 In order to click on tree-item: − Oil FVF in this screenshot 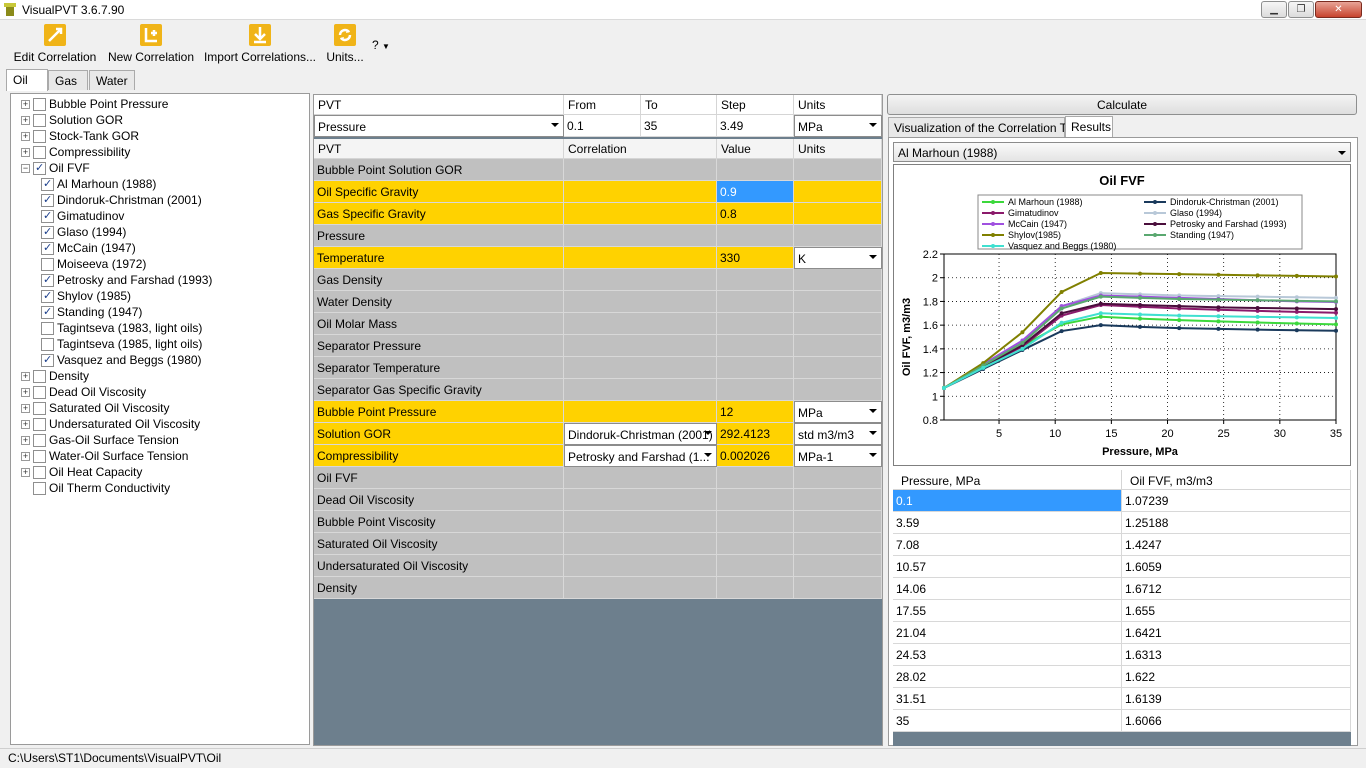, I will do `click(55, 168)`.